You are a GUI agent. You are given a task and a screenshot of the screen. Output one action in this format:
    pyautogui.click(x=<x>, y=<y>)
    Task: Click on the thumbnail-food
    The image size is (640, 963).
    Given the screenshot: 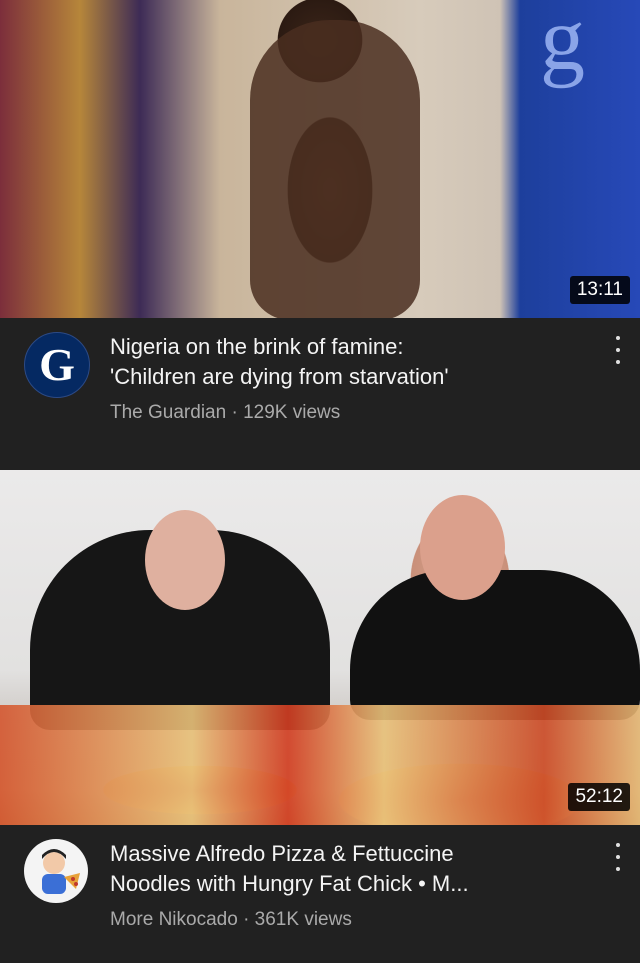 What is the action you would take?
    pyautogui.click(x=320, y=765)
    